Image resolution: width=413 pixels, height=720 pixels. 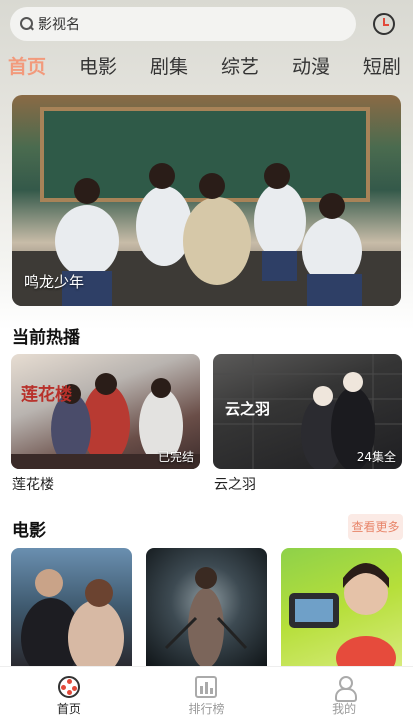 I want to click on card-title: 云之羽, so click(x=235, y=484).